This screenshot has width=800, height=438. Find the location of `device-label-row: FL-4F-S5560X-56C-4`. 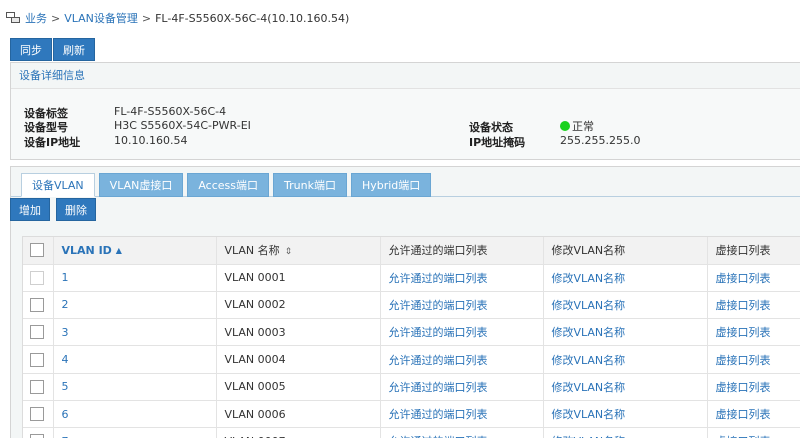

device-label-row: FL-4F-S5560X-56C-4 is located at coordinates (170, 111).